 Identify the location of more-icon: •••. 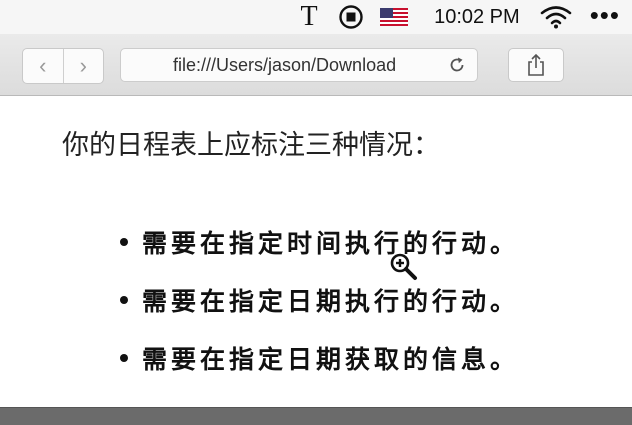
(605, 15).